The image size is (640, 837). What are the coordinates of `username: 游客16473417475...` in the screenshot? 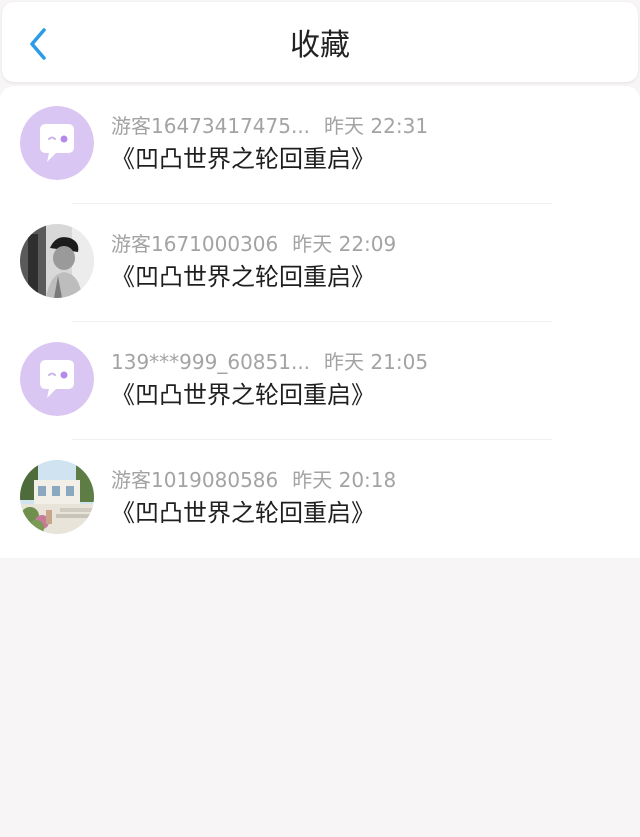 It's located at (211, 126).